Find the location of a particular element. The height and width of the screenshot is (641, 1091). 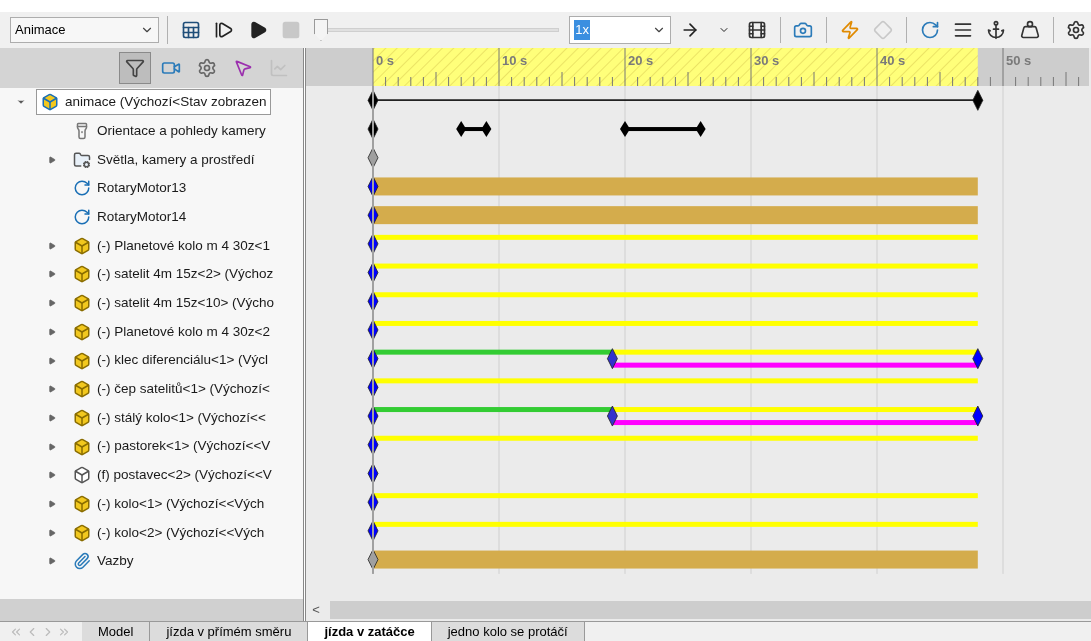

tree-item: animace (Výchozí<Stav zobrazen is located at coordinates (154, 102).